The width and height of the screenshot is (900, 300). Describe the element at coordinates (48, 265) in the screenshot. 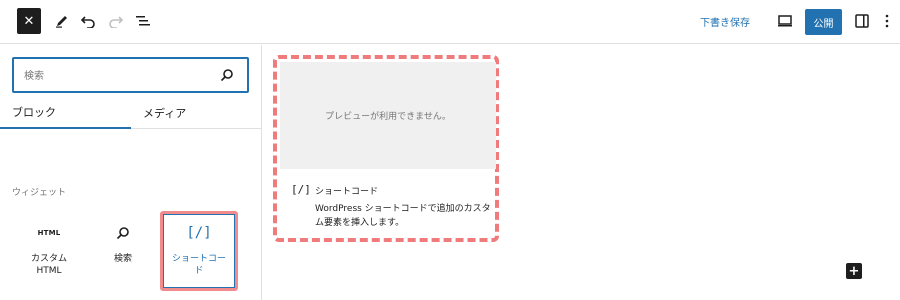

I see `block-label: カスタム HTML` at that location.